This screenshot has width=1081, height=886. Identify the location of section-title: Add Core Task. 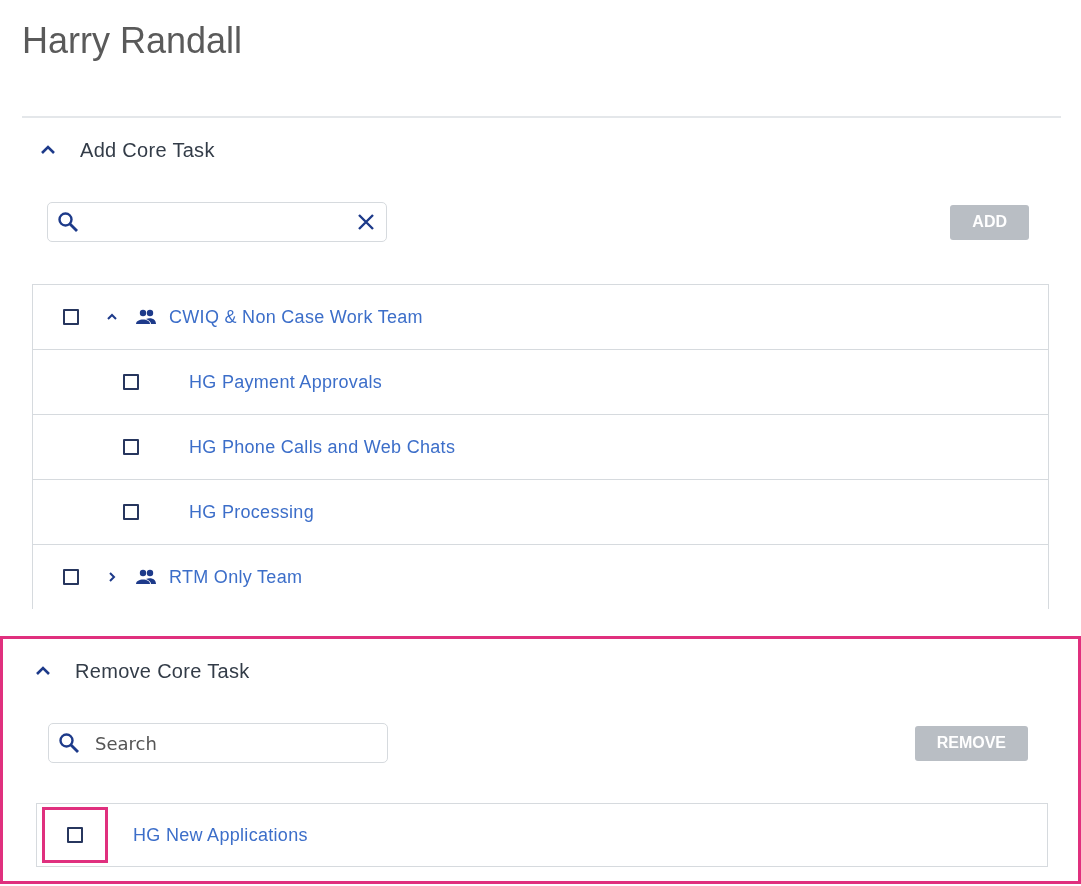
(147, 150).